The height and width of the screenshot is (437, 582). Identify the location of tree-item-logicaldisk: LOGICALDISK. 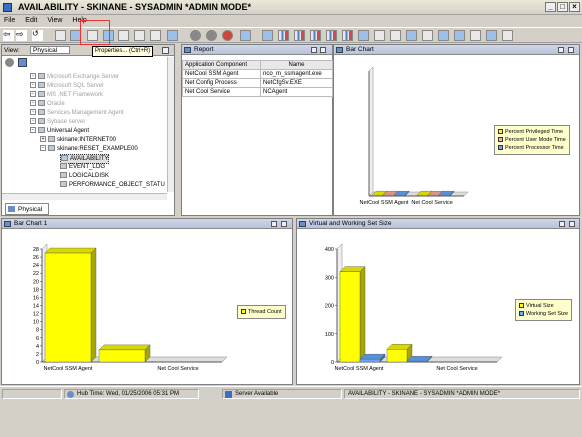
(84, 176).